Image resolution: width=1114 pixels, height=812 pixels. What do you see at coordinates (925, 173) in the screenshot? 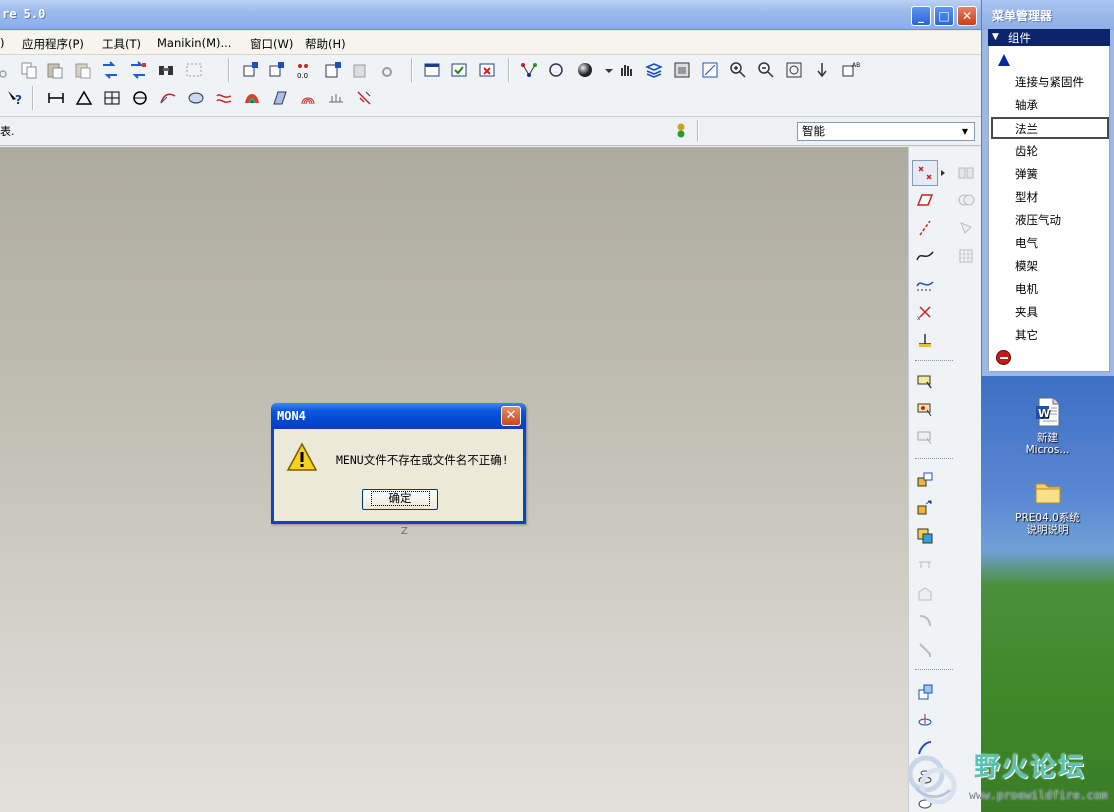
I see `datum-display-icon` at bounding box center [925, 173].